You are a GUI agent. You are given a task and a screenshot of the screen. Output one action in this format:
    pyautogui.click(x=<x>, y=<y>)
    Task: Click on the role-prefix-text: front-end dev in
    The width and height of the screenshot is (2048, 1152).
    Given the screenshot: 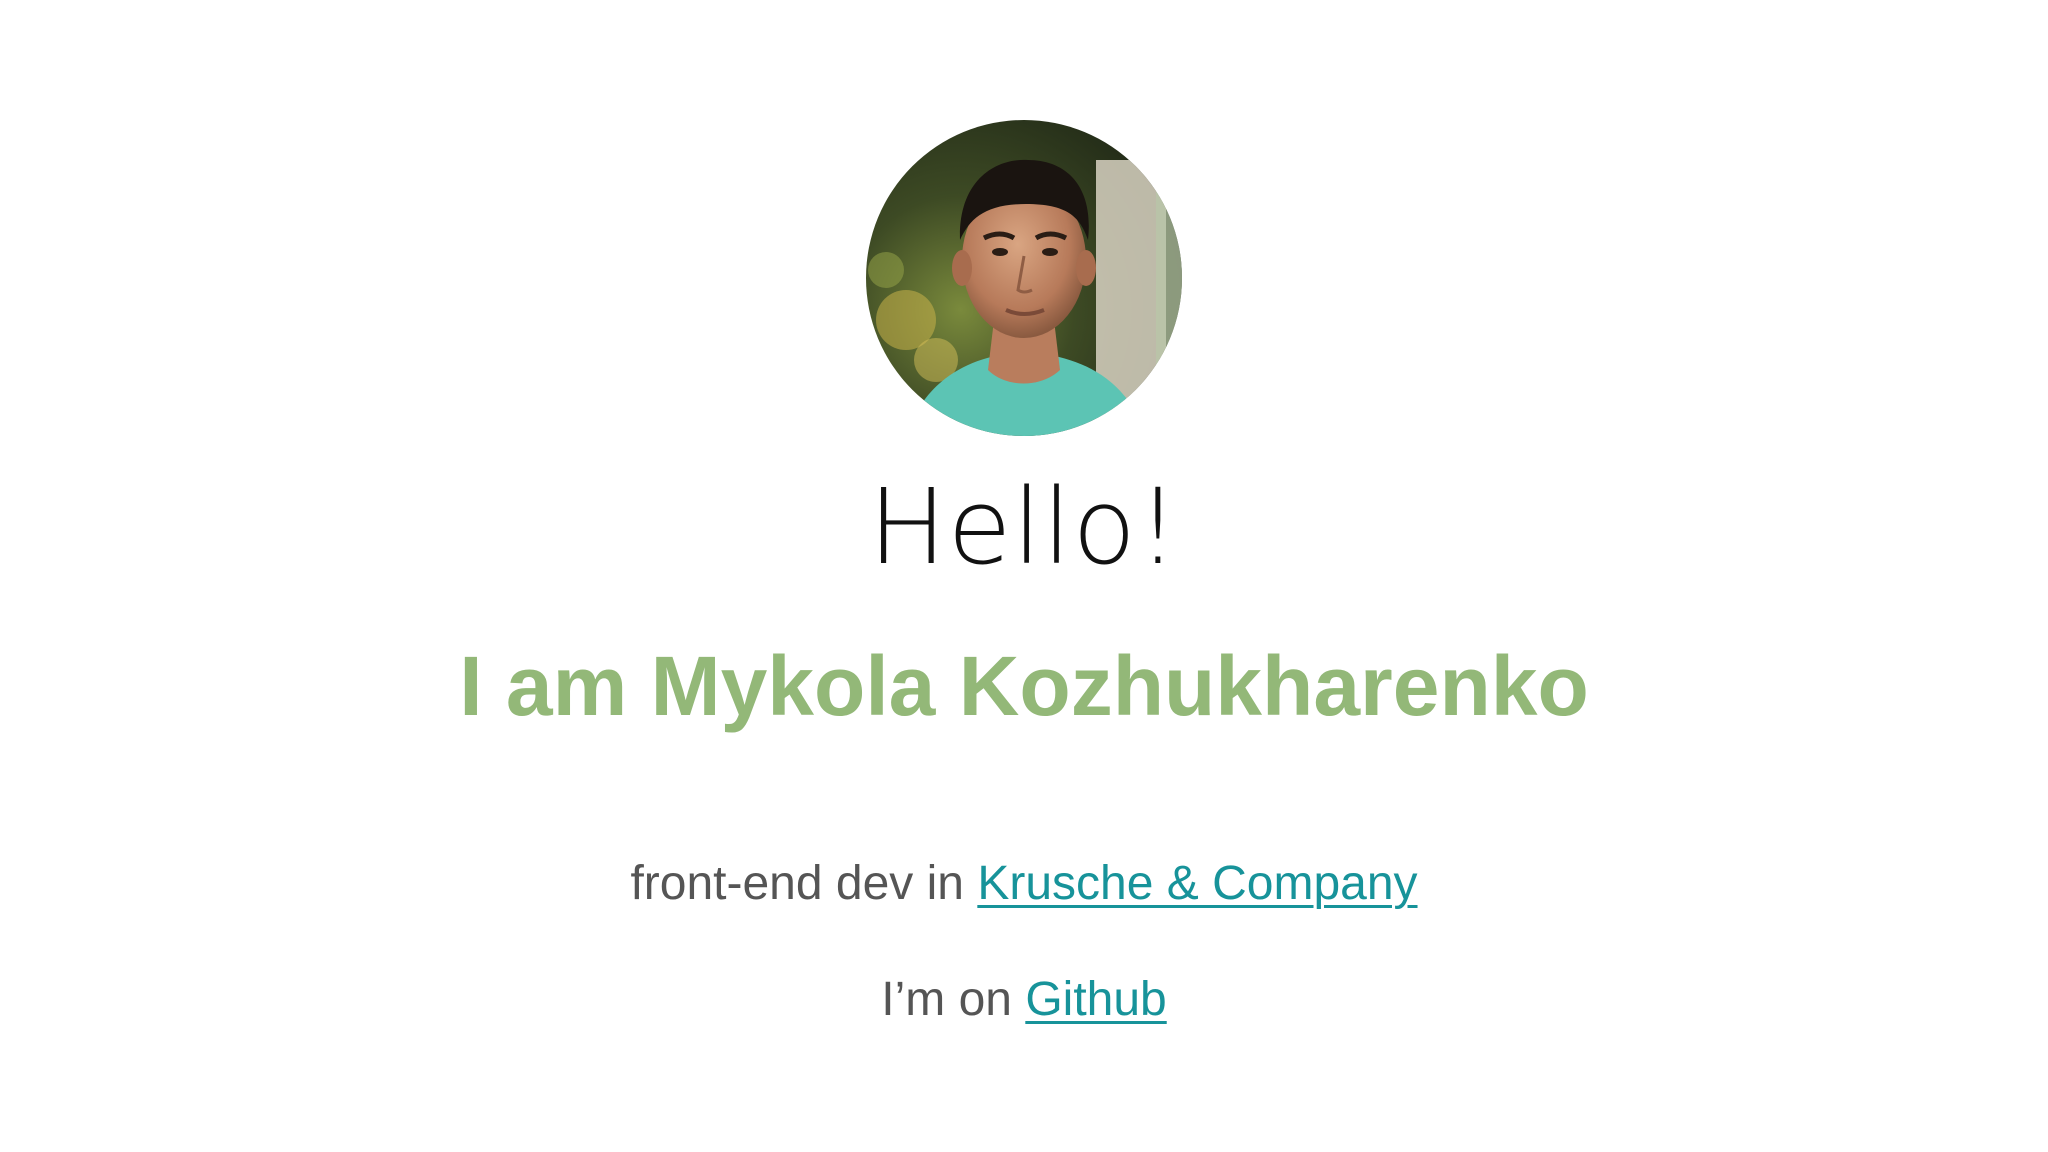 What is the action you would take?
    pyautogui.click(x=804, y=883)
    